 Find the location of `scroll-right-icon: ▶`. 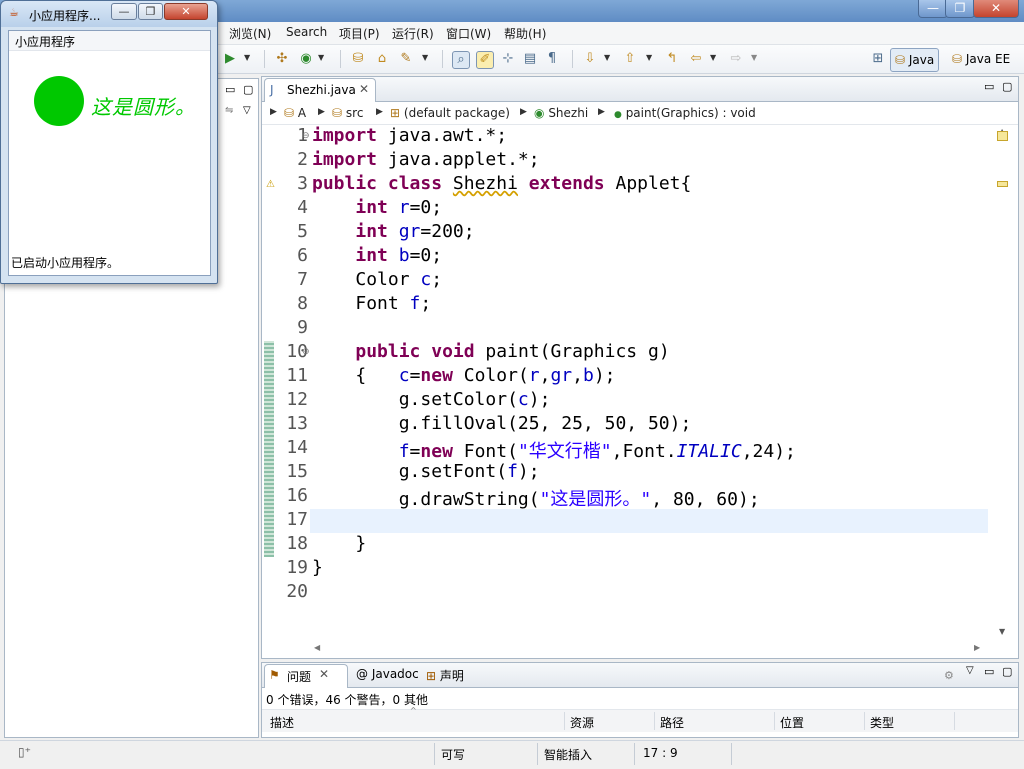

scroll-right-icon: ▶ is located at coordinates (977, 647).